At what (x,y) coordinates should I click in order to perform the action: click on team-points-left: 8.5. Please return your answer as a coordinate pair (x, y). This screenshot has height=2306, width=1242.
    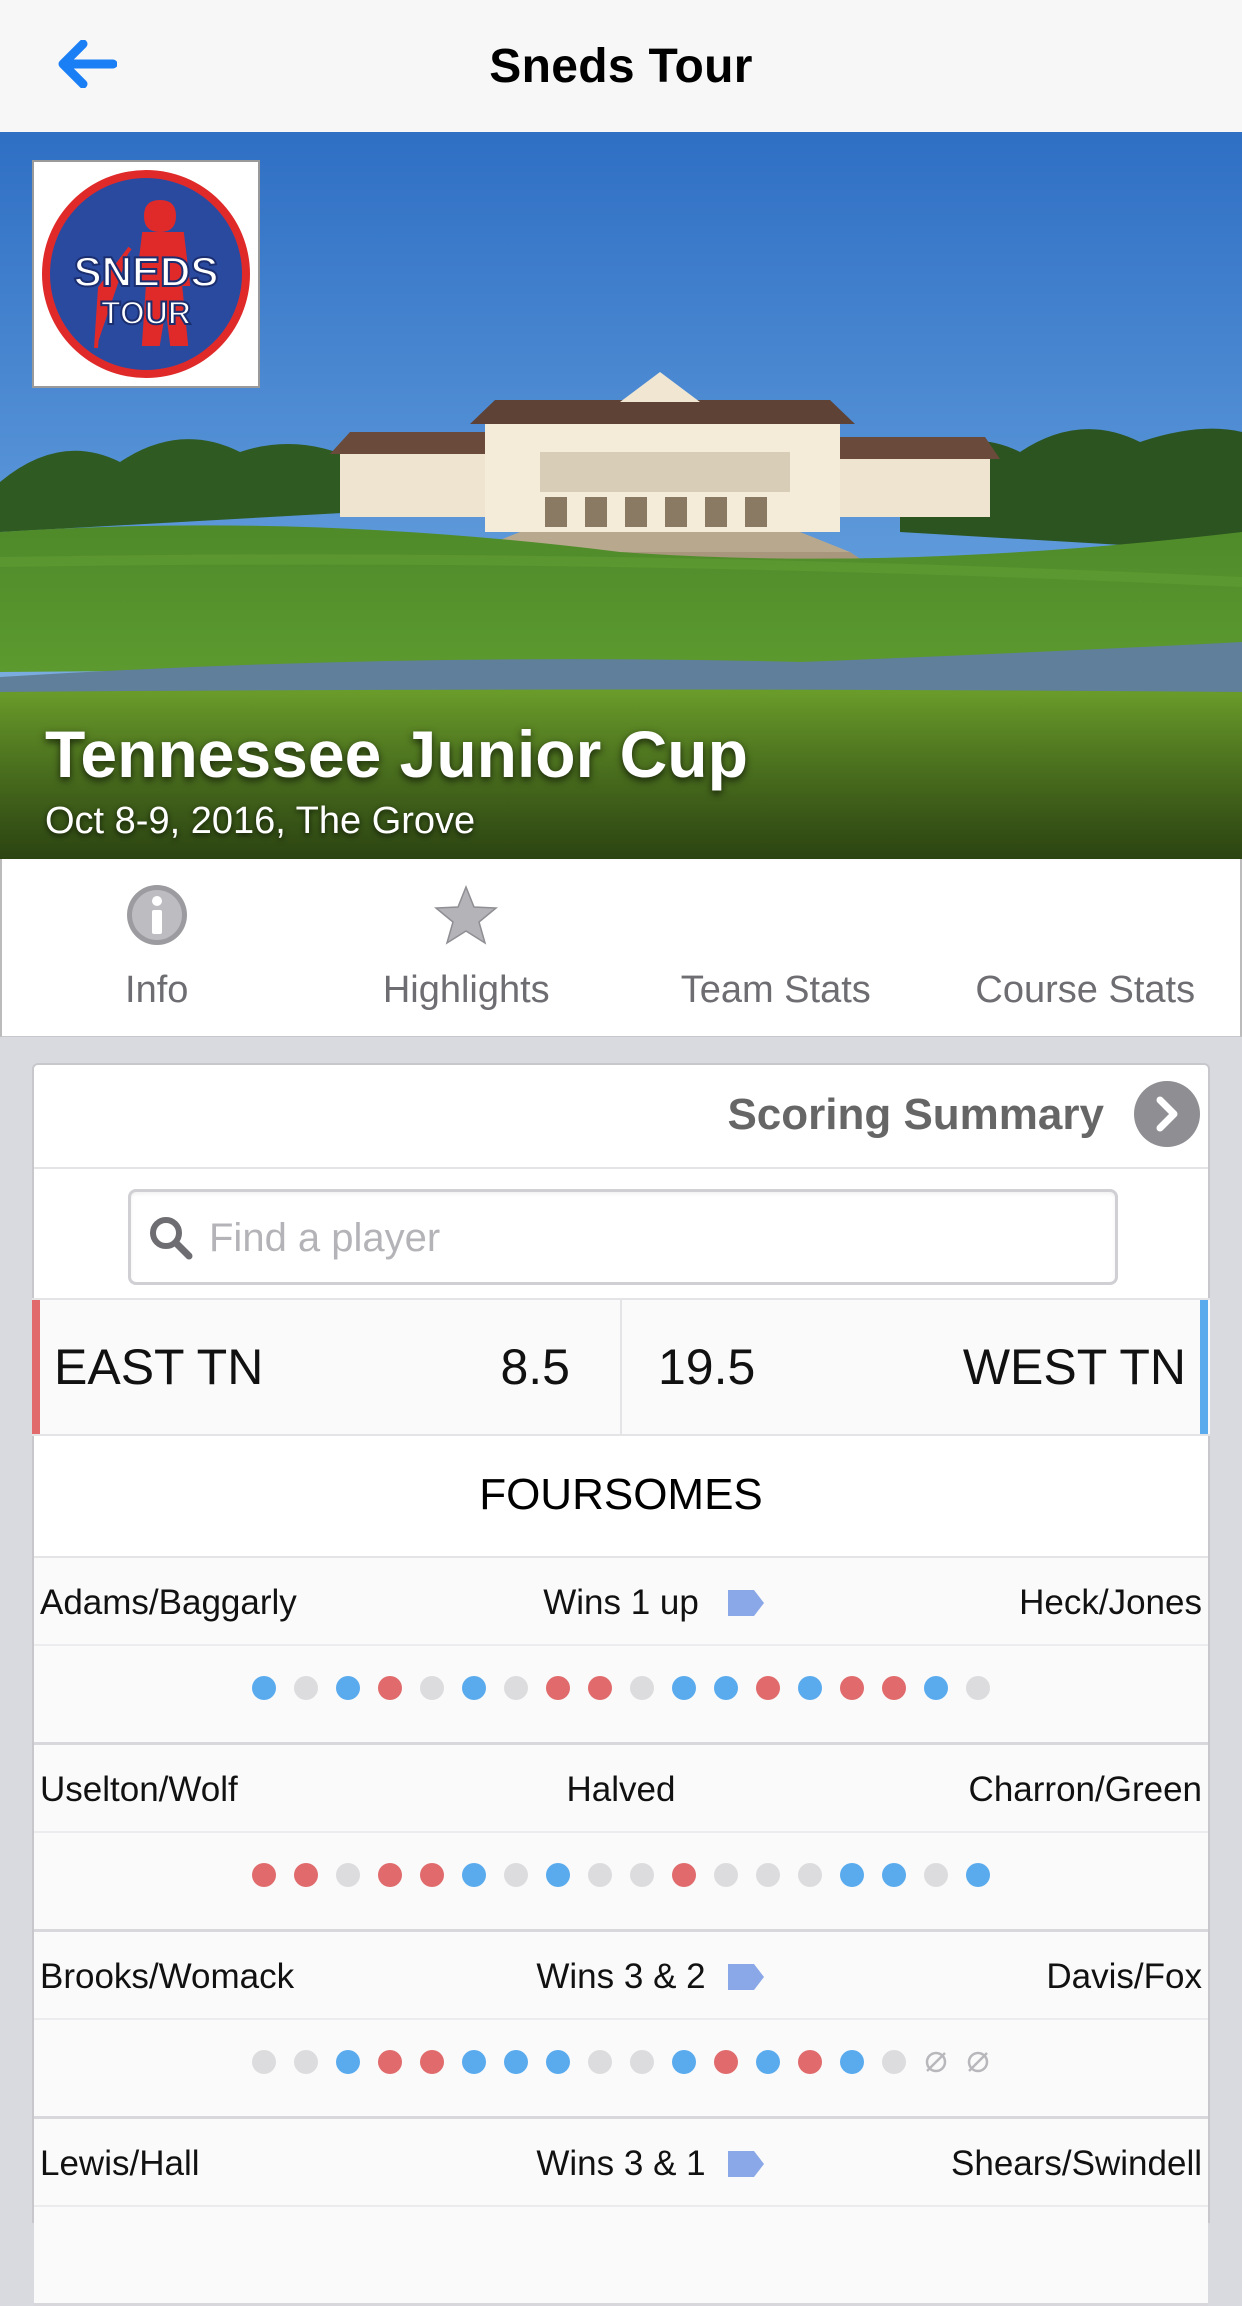
    Looking at the image, I should click on (535, 1367).